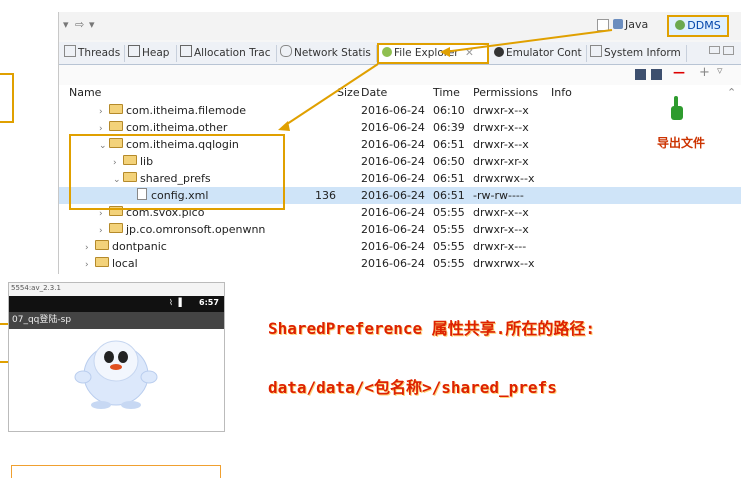 The image size is (746, 478). What do you see at coordinates (70, 51) in the screenshot?
I see `threads-icon` at bounding box center [70, 51].